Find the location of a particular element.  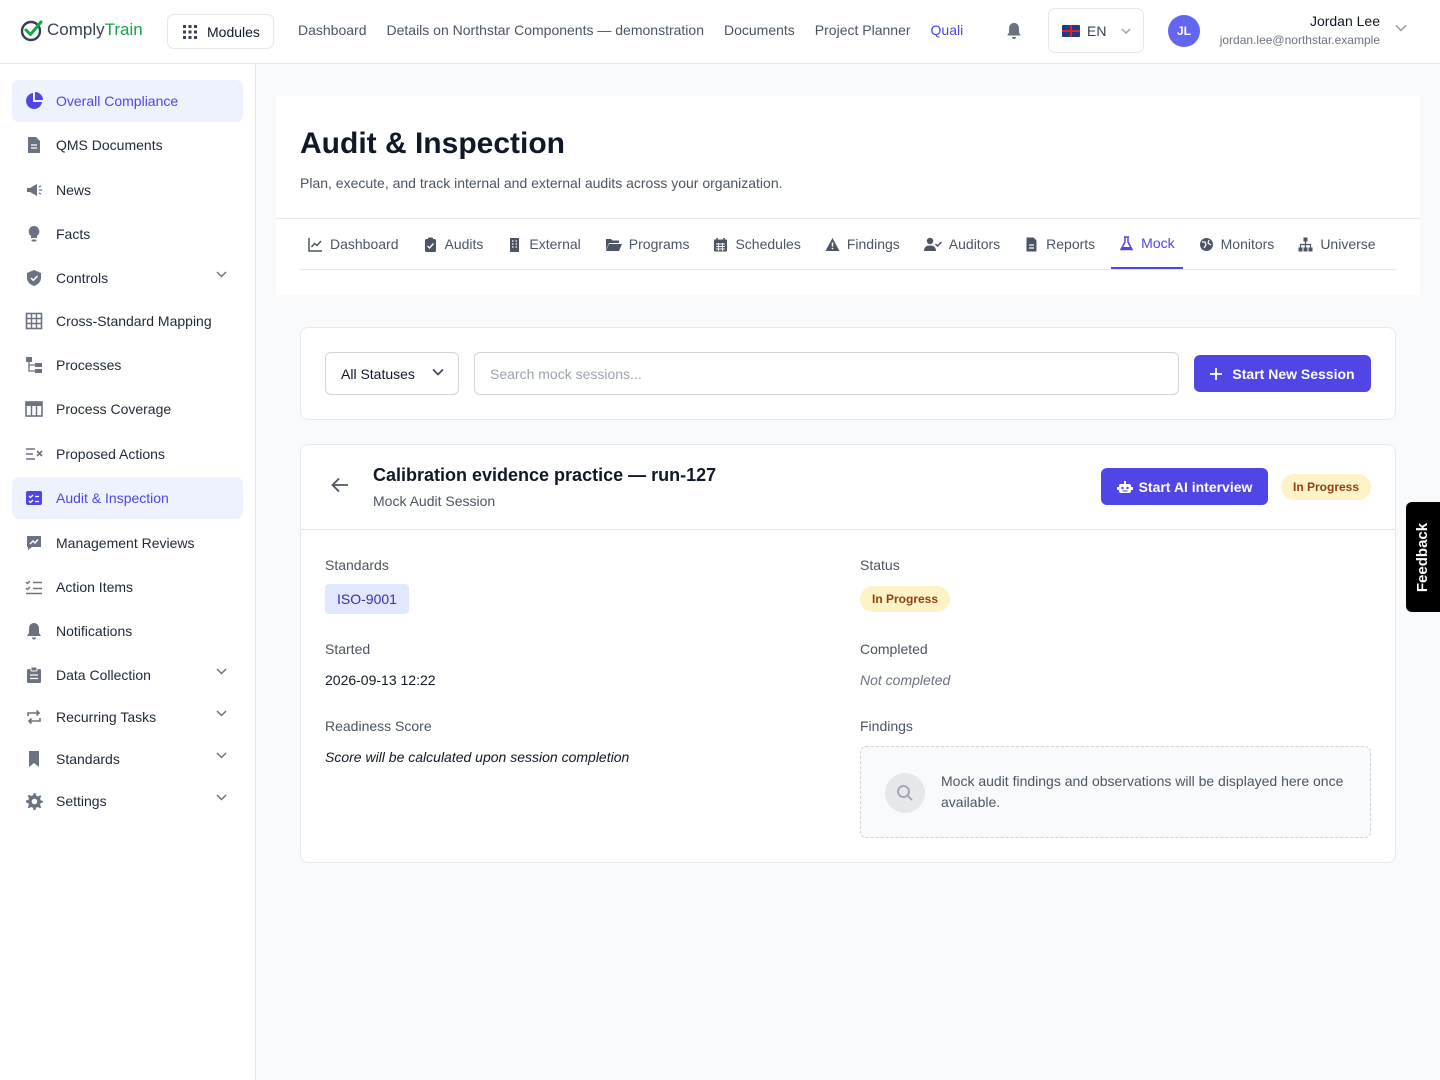

sidebar-item-label: Proposed Actions is located at coordinates (110, 454).